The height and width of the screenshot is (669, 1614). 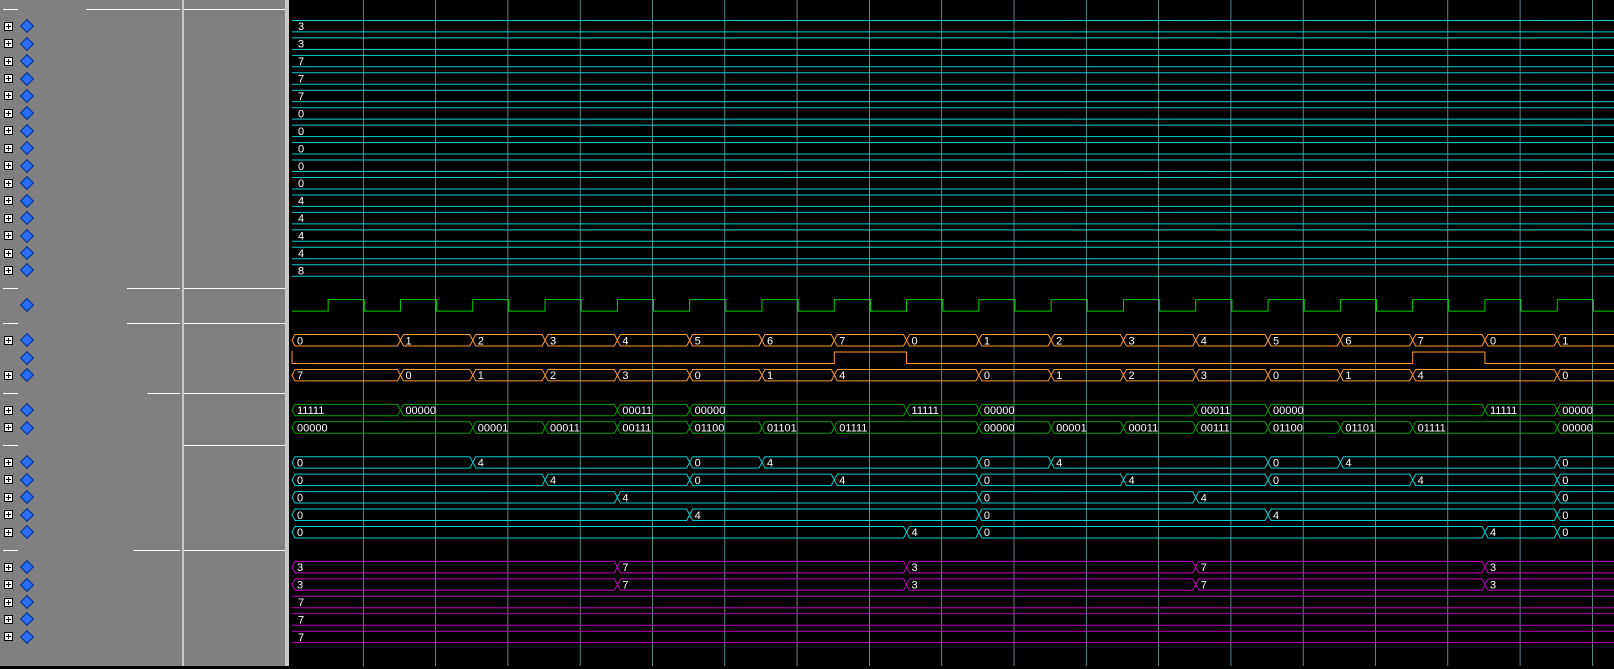 What do you see at coordinates (301, 271) in the screenshot?
I see `bus-value: 8` at bounding box center [301, 271].